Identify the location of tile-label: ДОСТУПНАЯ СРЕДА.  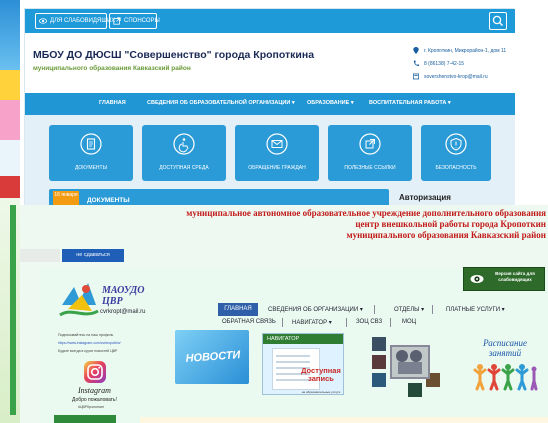
(184, 168).